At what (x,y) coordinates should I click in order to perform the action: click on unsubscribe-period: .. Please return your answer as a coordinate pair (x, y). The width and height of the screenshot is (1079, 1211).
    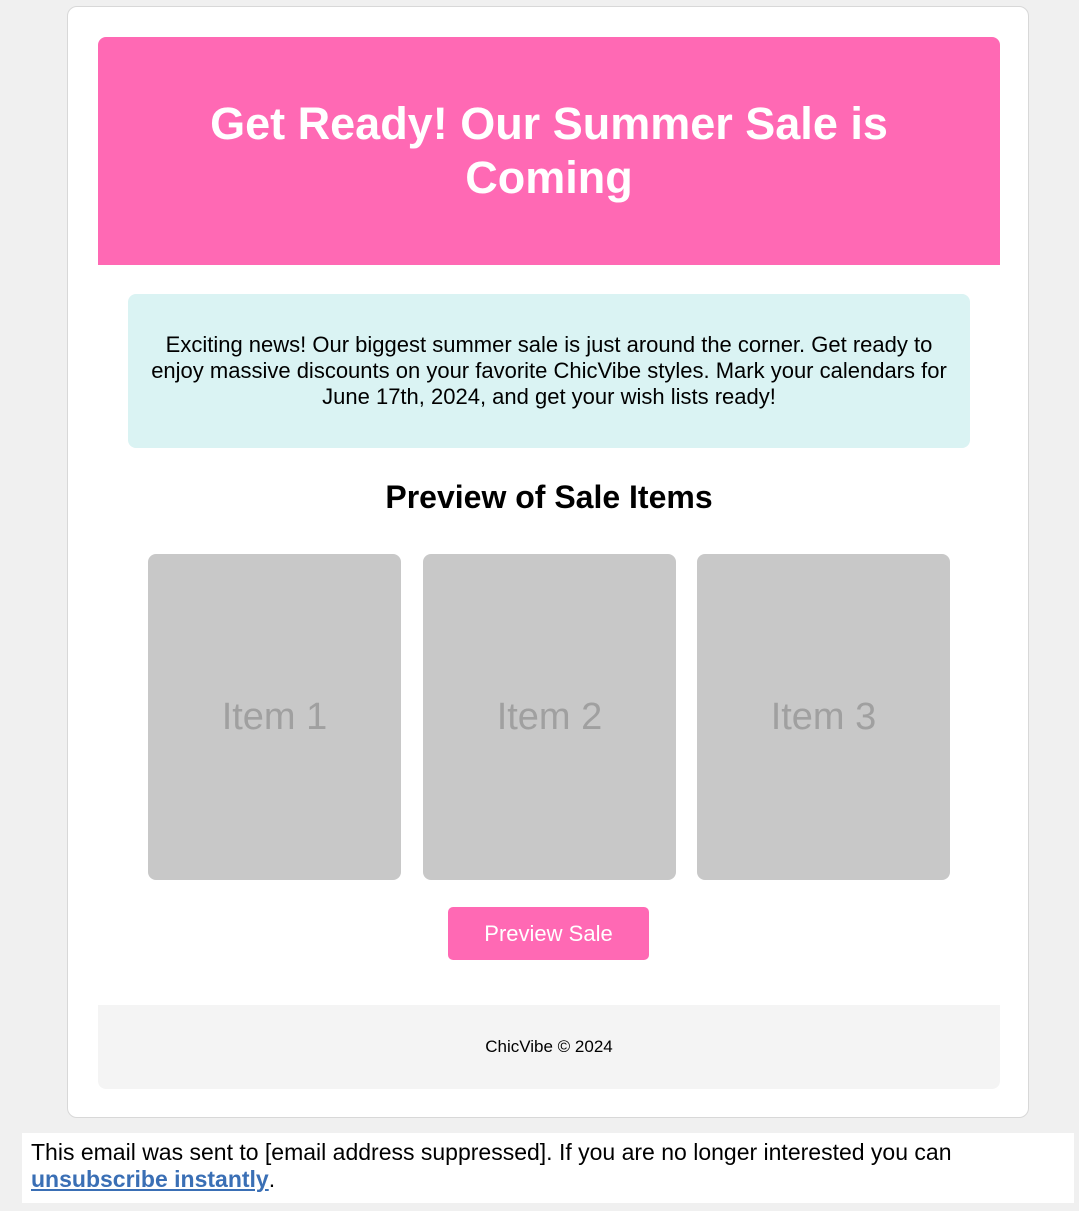
    Looking at the image, I should click on (272, 1179).